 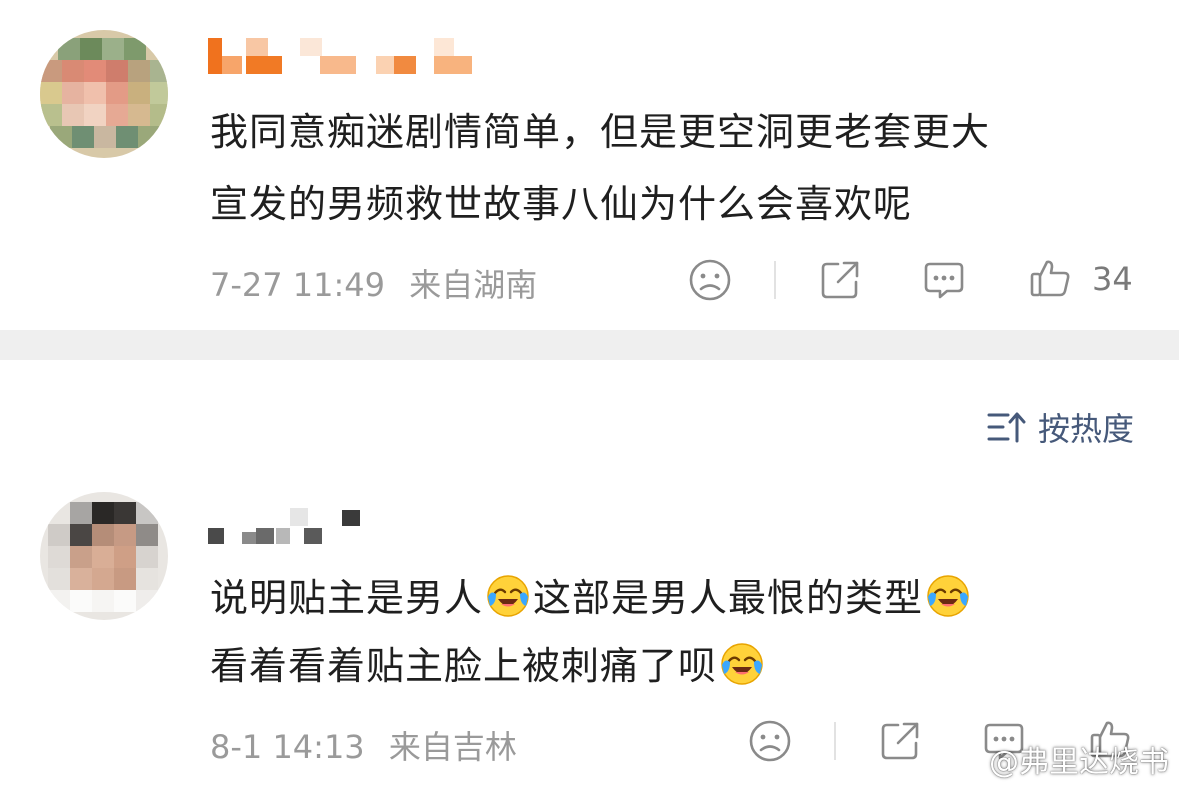 I want to click on username-blurred, so click(x=288, y=528).